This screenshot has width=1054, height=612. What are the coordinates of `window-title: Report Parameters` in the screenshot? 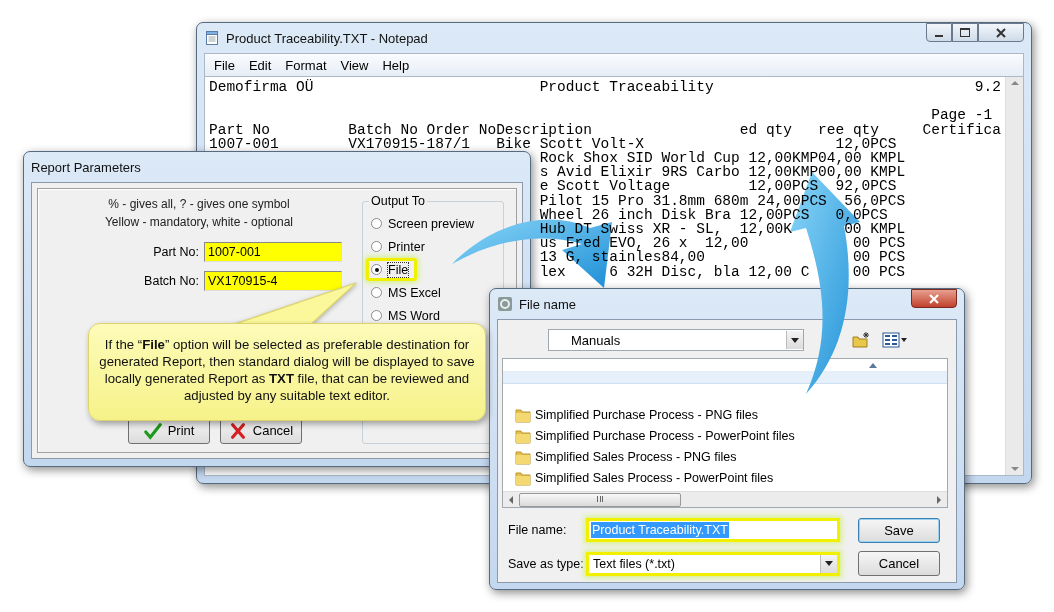 It's located at (86, 167).